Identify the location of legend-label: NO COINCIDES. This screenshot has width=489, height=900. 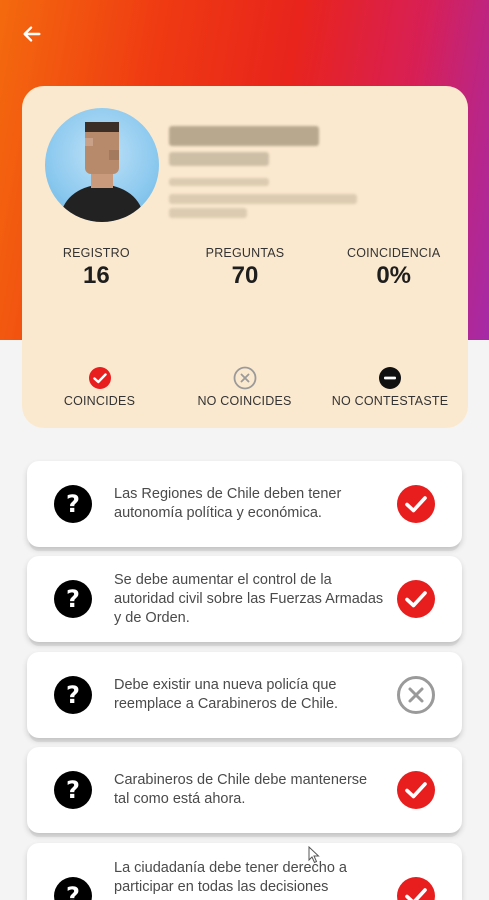
(244, 401).